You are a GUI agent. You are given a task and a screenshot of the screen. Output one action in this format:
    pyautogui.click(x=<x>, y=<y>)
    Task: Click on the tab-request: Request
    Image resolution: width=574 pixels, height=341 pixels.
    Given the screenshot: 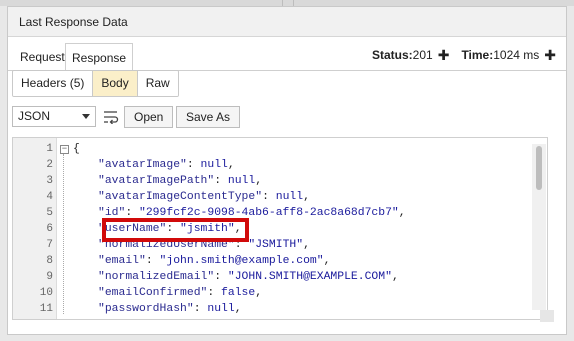 What is the action you would take?
    pyautogui.click(x=42, y=57)
    